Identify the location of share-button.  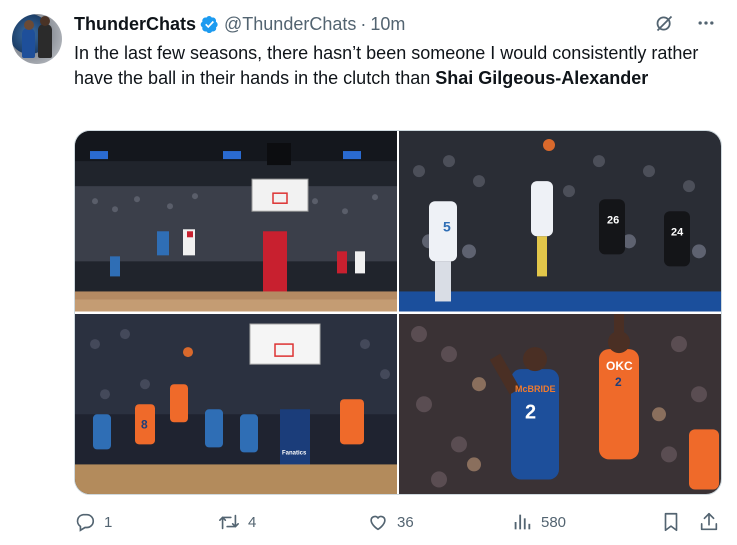
(709, 522).